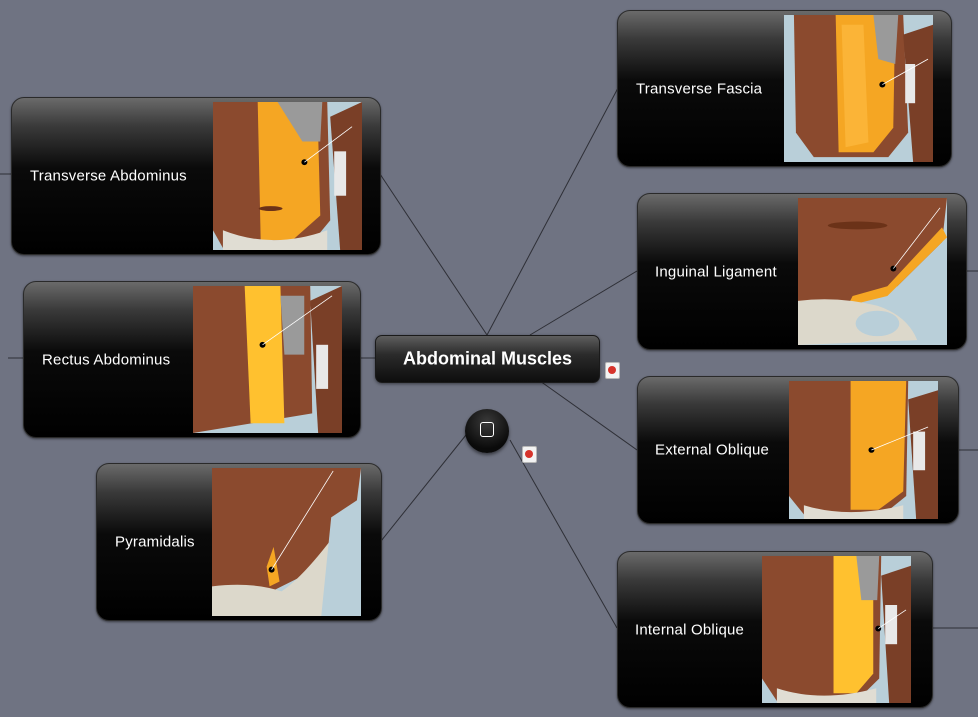 The width and height of the screenshot is (978, 717). I want to click on topic-inguinal-ligament: Inguinal Ligament, so click(802, 271).